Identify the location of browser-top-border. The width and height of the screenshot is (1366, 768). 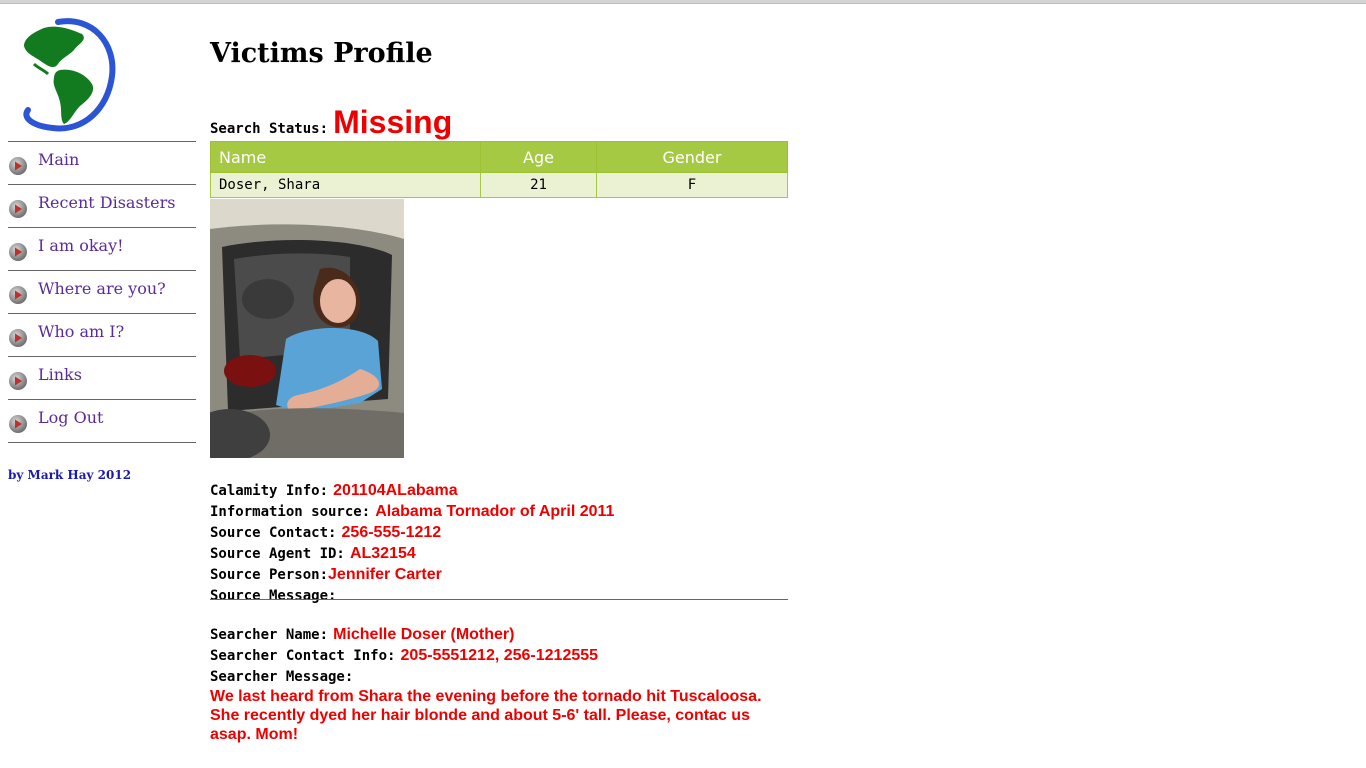
(683, 2).